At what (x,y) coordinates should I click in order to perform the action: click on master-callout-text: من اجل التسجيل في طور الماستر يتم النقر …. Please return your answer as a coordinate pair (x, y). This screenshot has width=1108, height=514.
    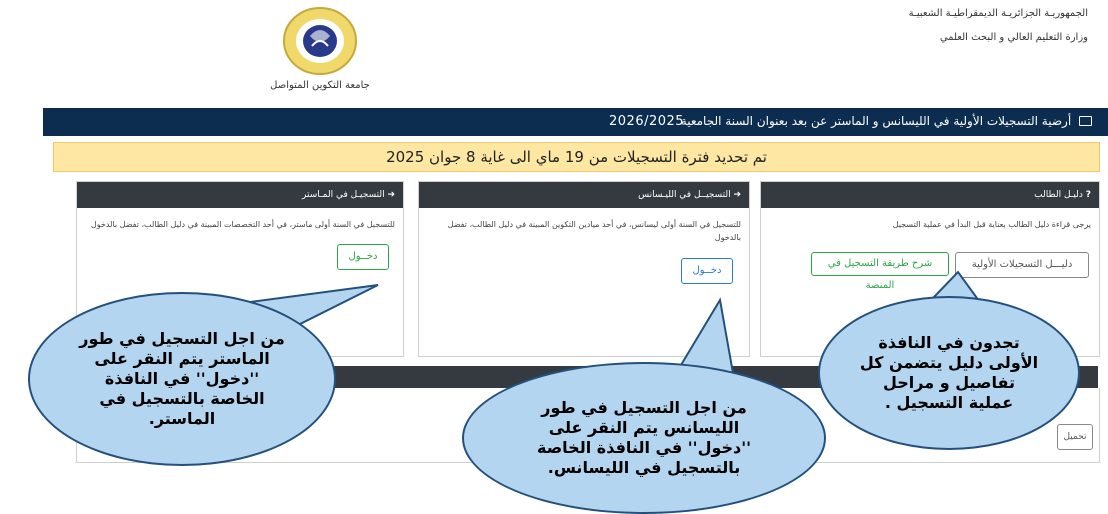
    Looking at the image, I should click on (182, 378).